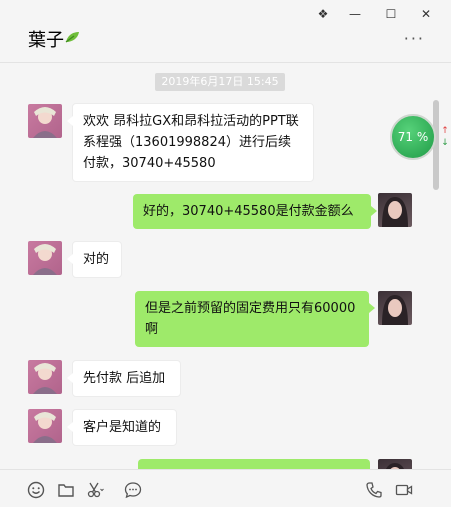  What do you see at coordinates (374, 490) in the screenshot?
I see `phone-icon` at bounding box center [374, 490].